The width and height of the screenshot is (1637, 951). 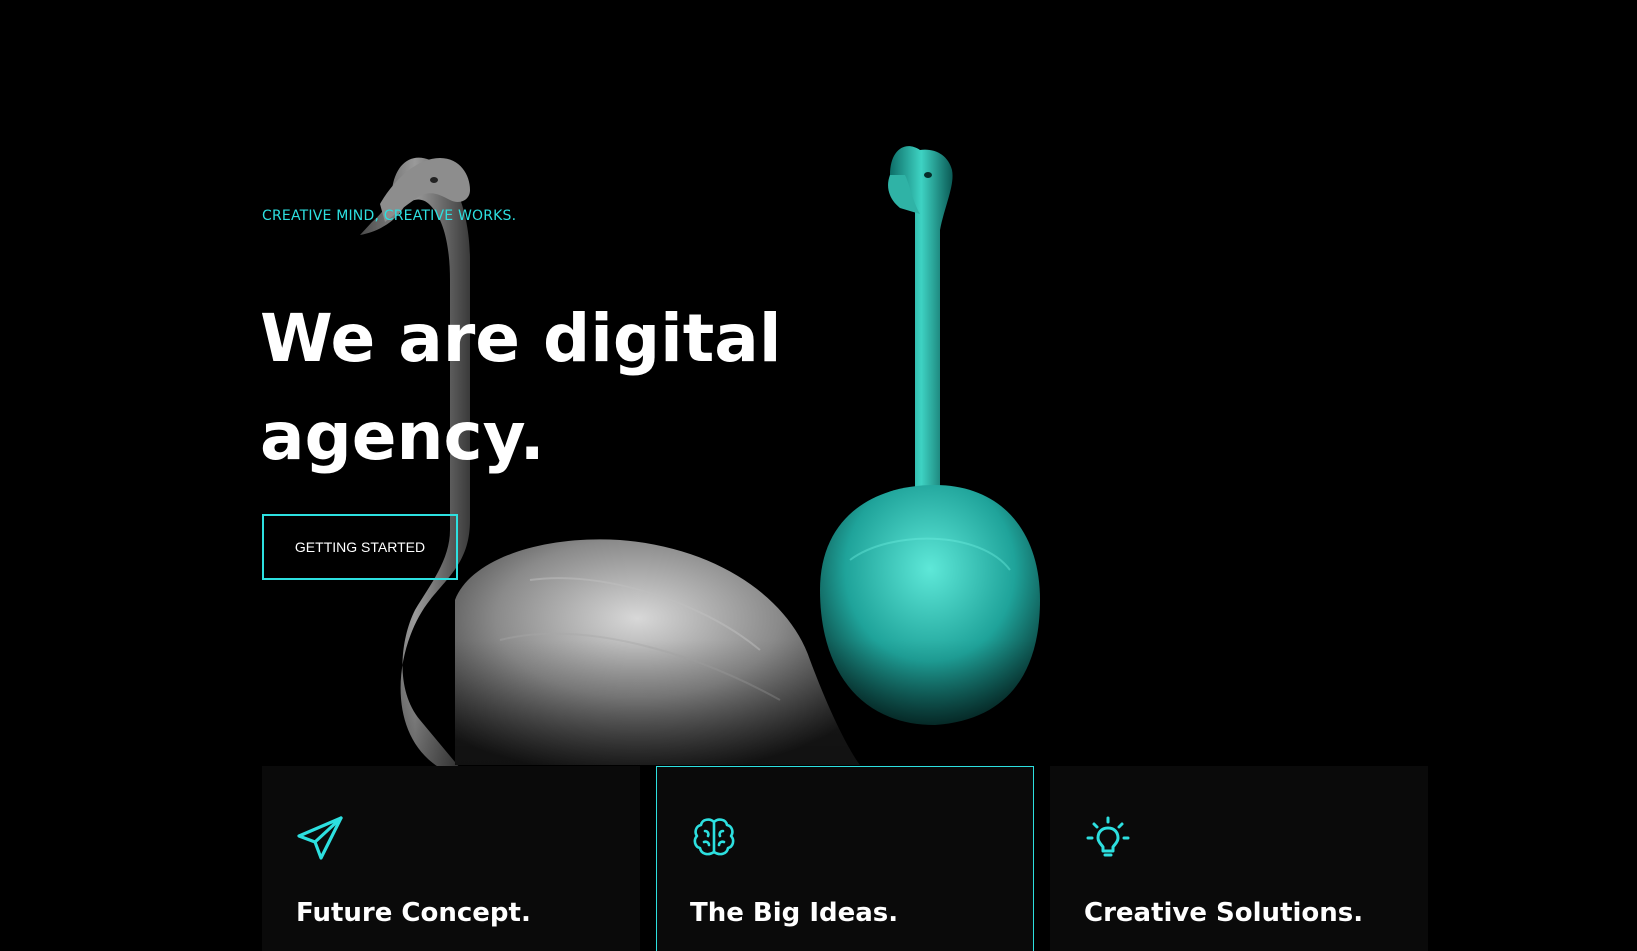 I want to click on feature-title: The Big Ideas., so click(x=794, y=913).